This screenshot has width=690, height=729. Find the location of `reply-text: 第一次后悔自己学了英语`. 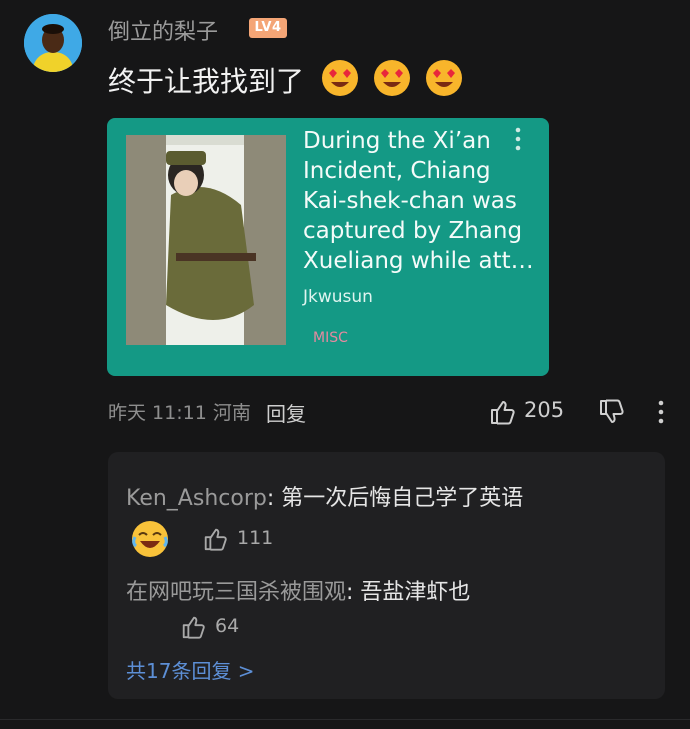

reply-text: 第一次后悔自己学了英语 is located at coordinates (402, 498).